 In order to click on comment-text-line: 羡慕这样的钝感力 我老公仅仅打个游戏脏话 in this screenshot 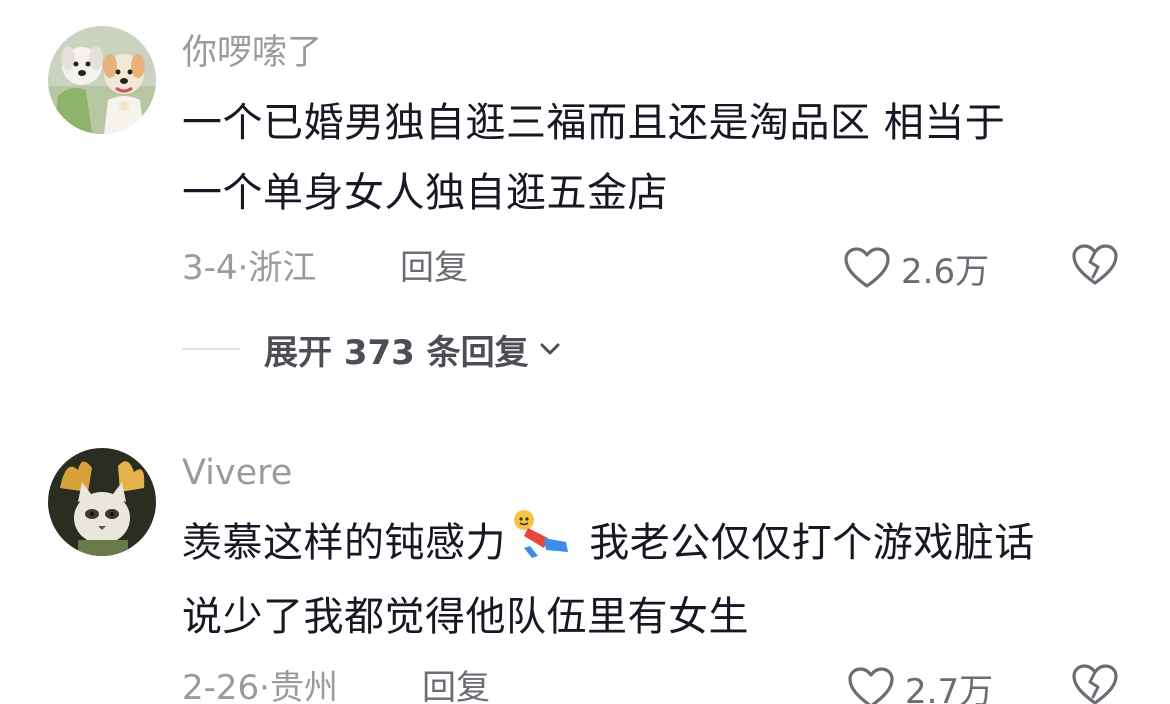, I will do `click(652, 545)`.